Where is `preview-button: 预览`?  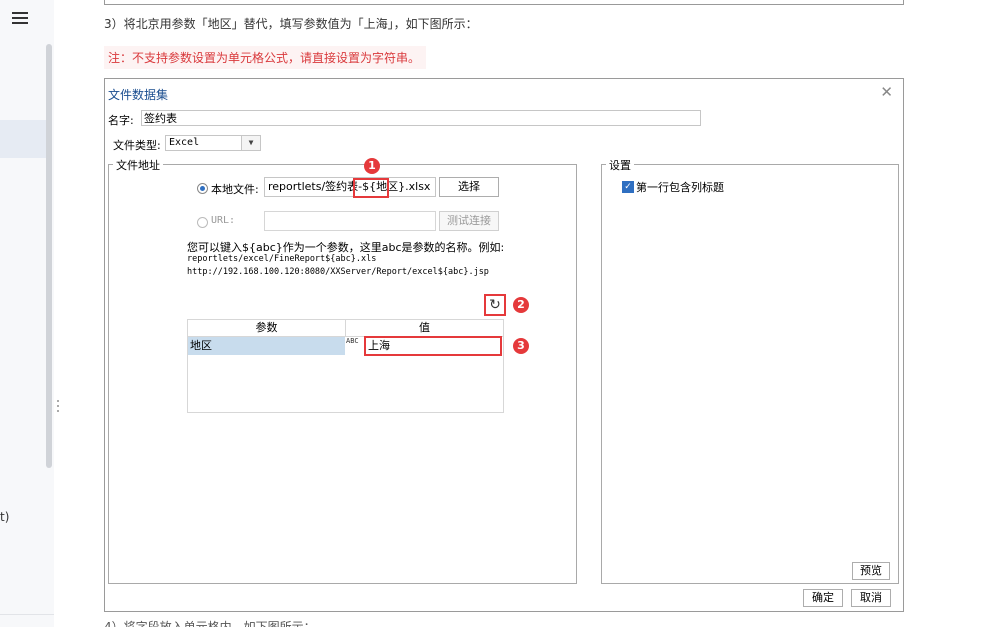 preview-button: 预览 is located at coordinates (871, 571).